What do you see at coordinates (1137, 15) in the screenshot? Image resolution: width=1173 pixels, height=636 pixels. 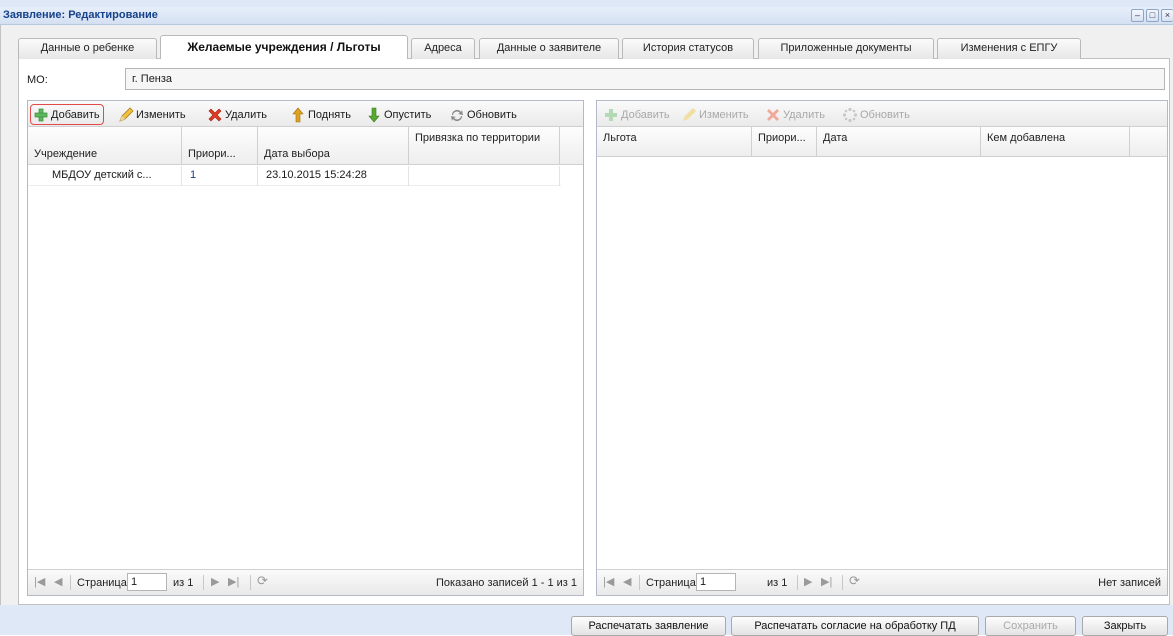 I see `minimize-icon: –` at bounding box center [1137, 15].